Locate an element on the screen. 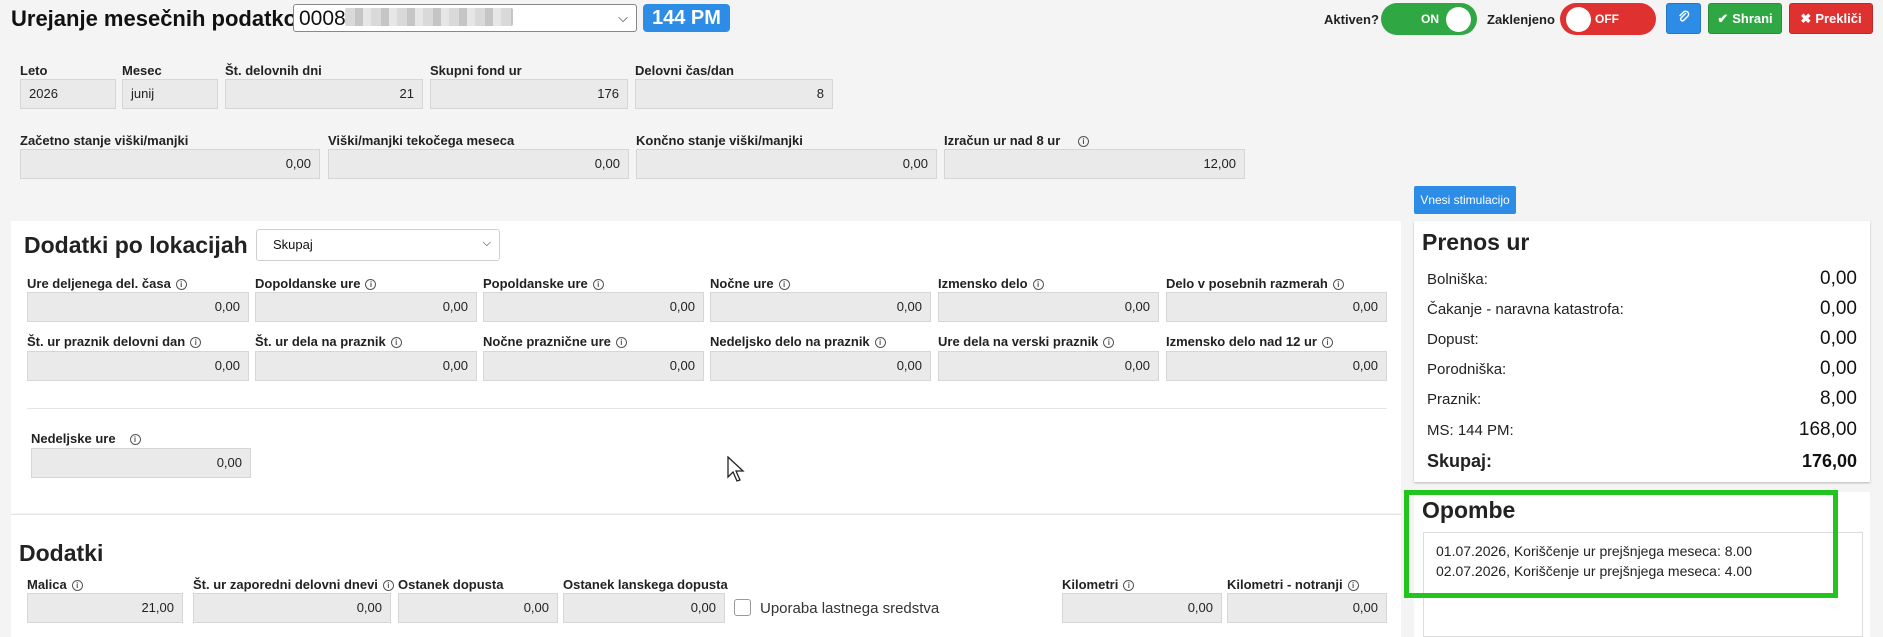 This screenshot has width=1883, height=637. add-stimulation-button: Vnesi stimulacijo is located at coordinates (1465, 200).